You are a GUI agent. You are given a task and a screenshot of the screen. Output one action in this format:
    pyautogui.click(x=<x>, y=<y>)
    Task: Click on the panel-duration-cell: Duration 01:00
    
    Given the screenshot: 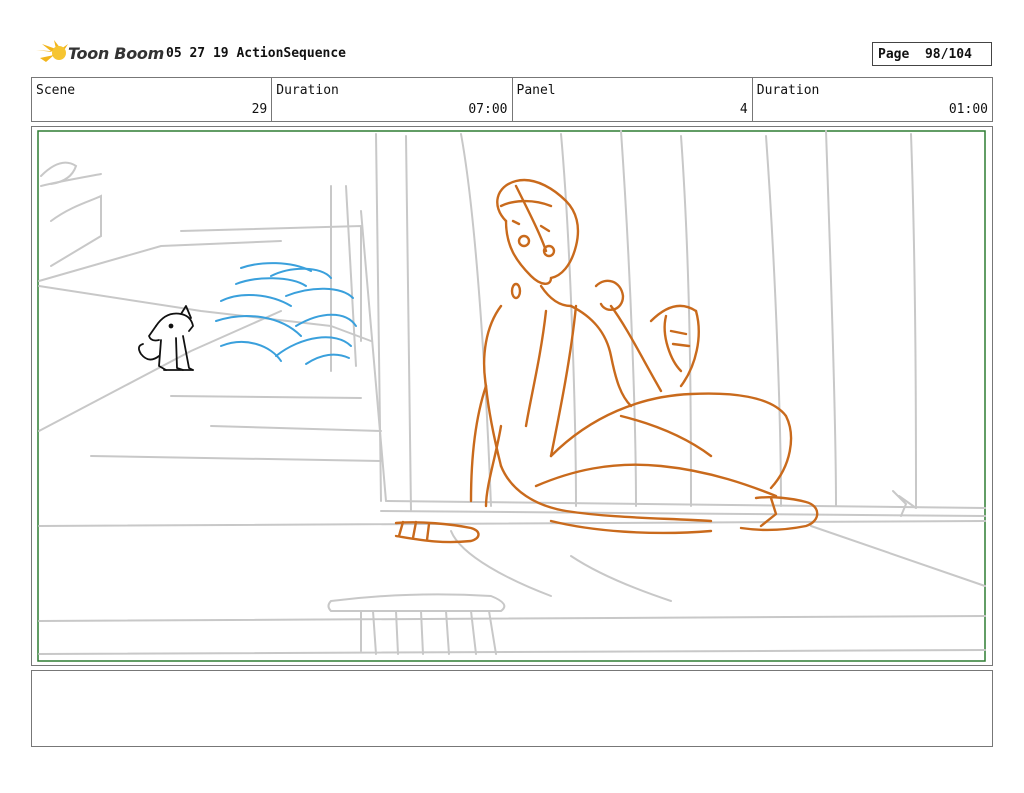 What is the action you would take?
    pyautogui.click(x=872, y=99)
    